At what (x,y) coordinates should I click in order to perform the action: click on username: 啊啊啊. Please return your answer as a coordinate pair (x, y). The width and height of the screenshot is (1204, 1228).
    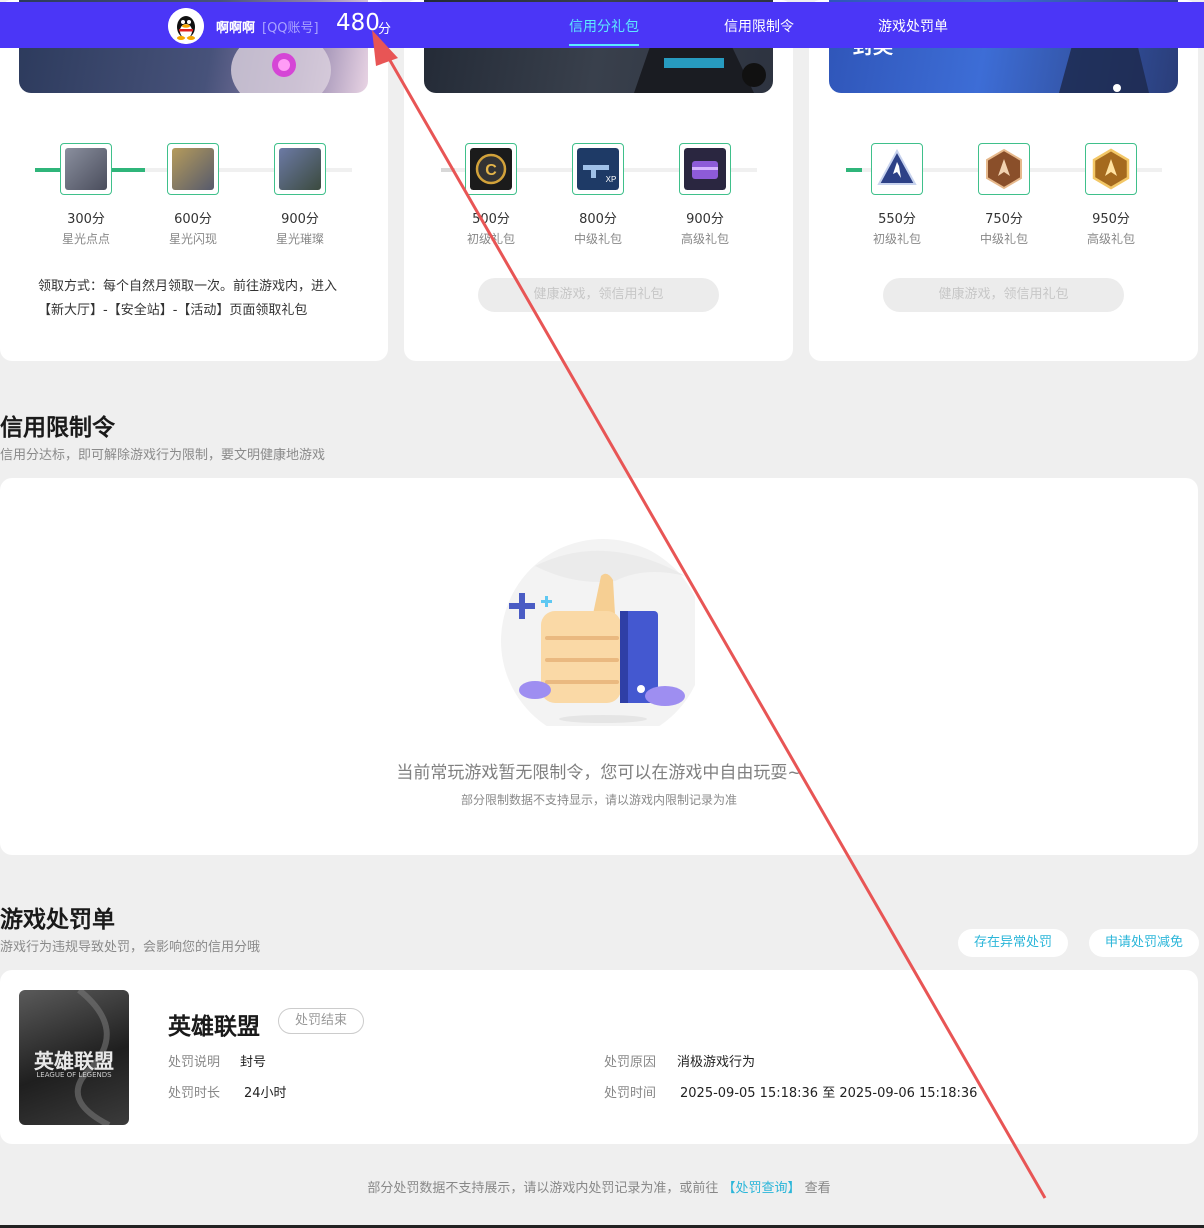
    Looking at the image, I should click on (236, 28).